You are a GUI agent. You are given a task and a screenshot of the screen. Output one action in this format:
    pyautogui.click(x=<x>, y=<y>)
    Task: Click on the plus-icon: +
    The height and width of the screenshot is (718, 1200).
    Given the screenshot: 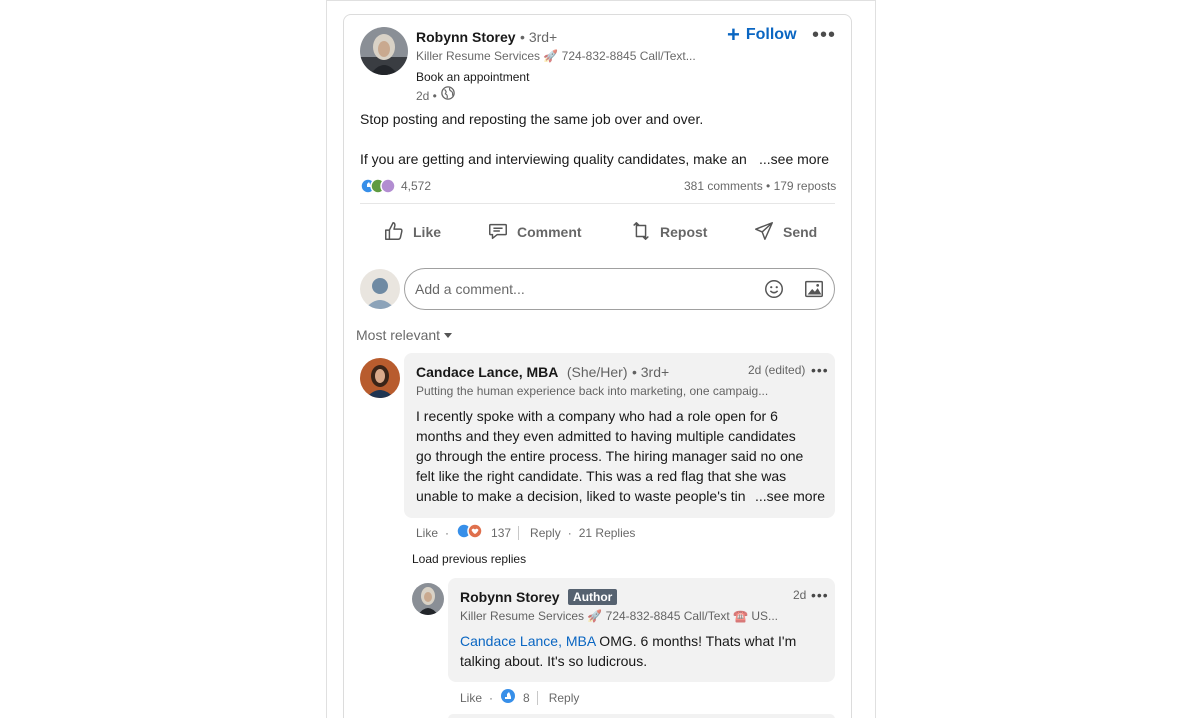 What is the action you would take?
    pyautogui.click(x=733, y=34)
    